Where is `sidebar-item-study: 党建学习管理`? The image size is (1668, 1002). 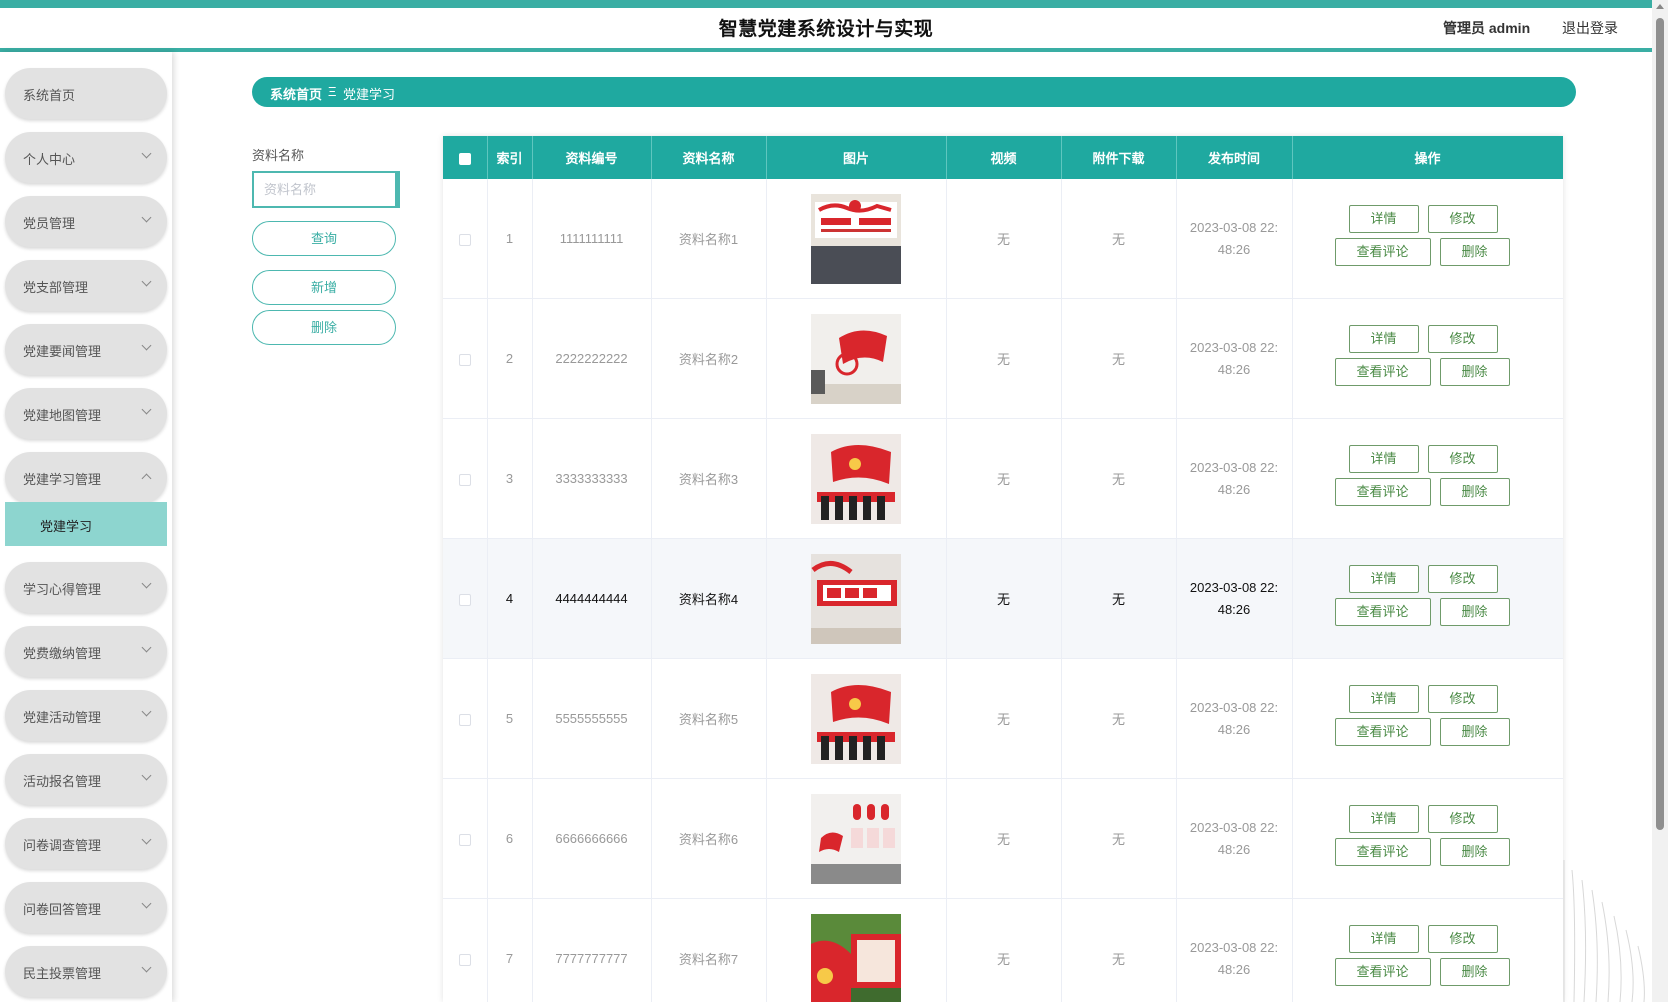
sidebar-item-study: 党建学习管理 is located at coordinates (86, 477).